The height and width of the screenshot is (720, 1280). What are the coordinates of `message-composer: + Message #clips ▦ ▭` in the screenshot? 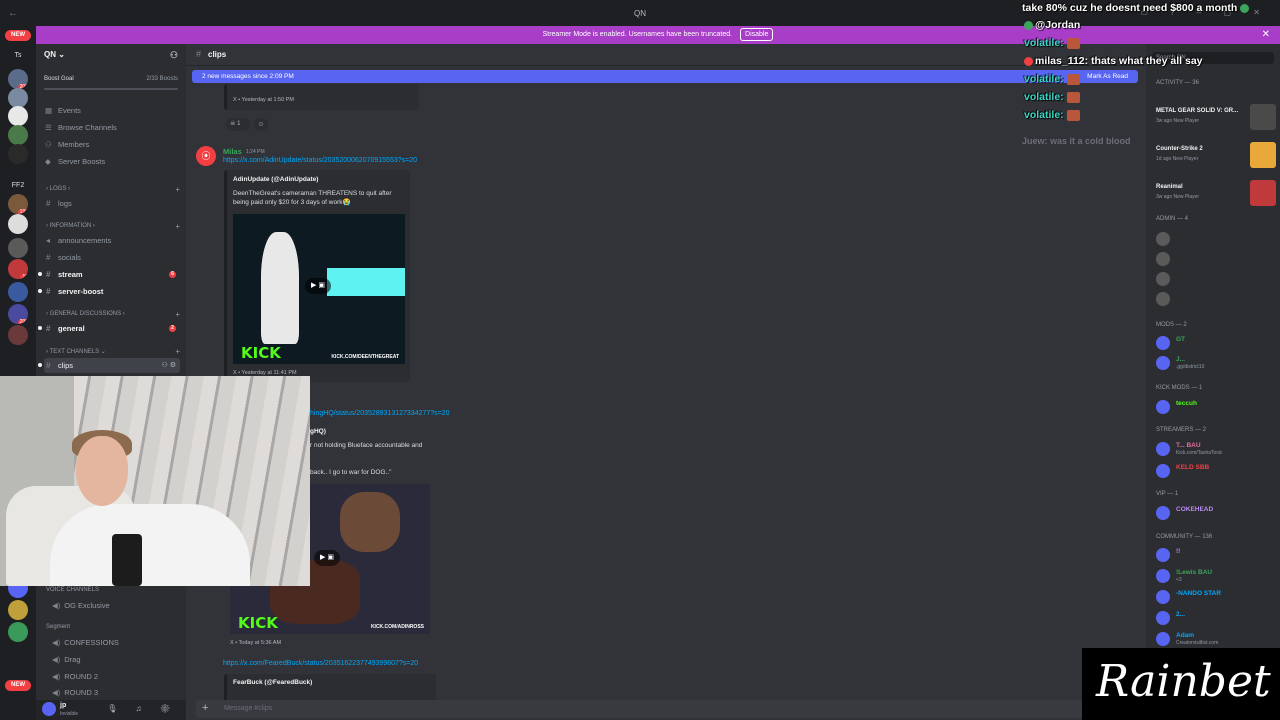 It's located at (666, 709).